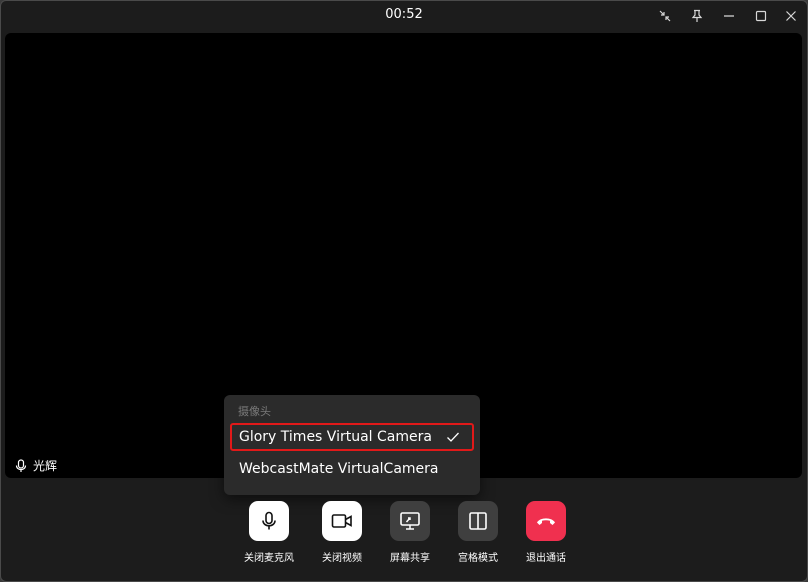 The image size is (808, 582). Describe the element at coordinates (269, 558) in the screenshot. I see `mute-mic-label: 关闭麦克风` at that location.